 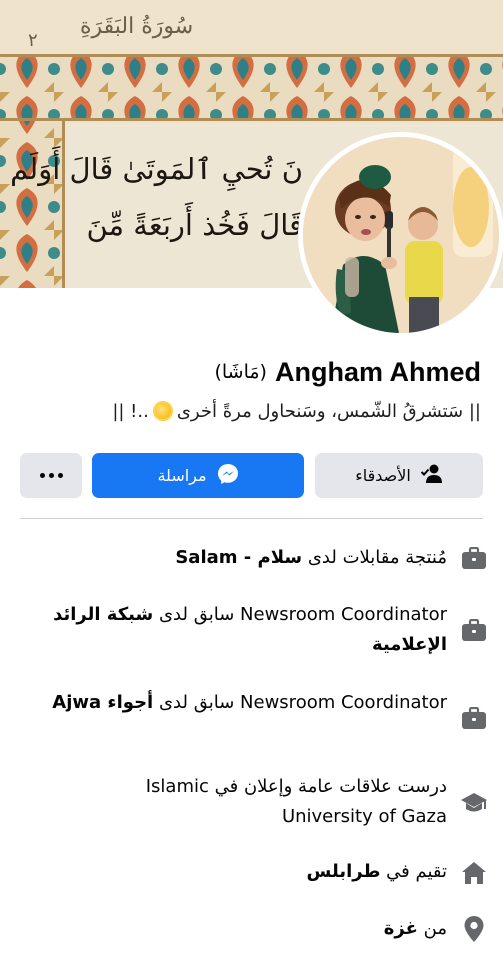 I want to click on profile-name-row: (مَاشَا) Angham Ahmed, so click(x=347, y=372).